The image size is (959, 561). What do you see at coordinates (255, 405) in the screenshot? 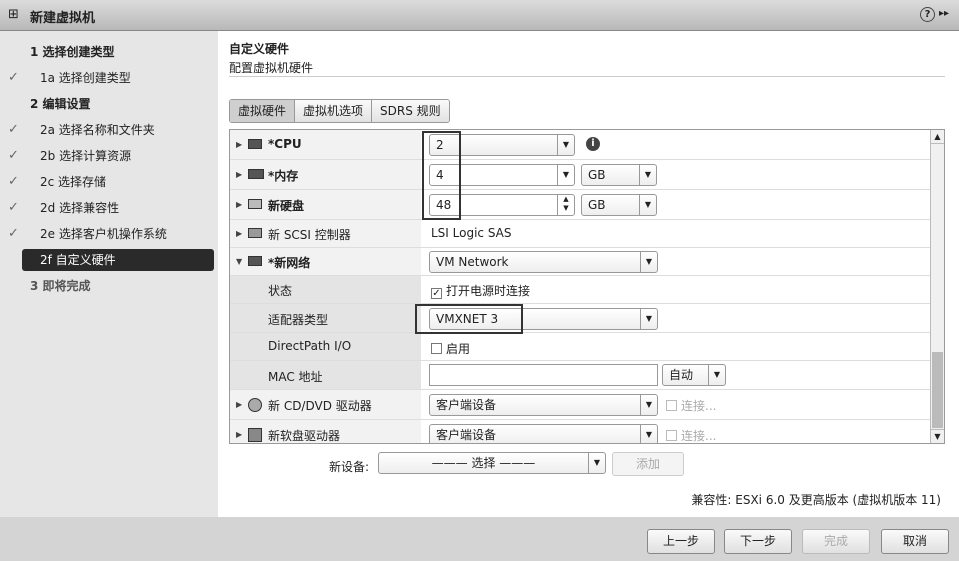
I see `cd-icon` at bounding box center [255, 405].